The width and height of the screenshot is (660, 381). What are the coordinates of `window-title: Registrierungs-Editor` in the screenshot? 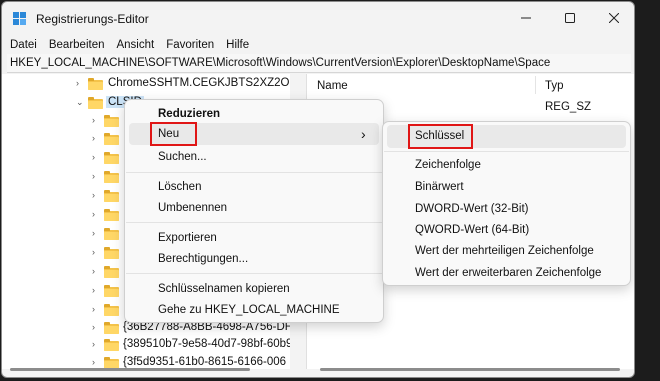 It's located at (92, 19).